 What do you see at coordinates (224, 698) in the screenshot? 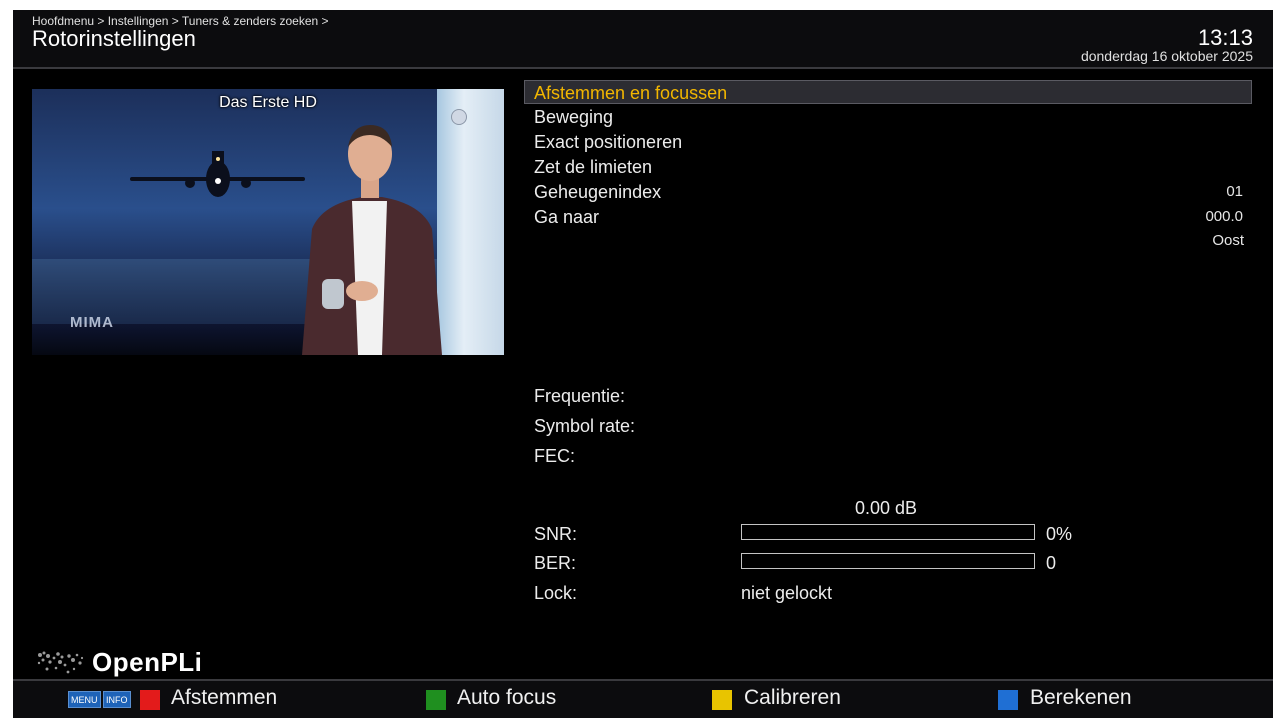
I see `red-key-label-afstemmen: Afstemmen` at bounding box center [224, 698].